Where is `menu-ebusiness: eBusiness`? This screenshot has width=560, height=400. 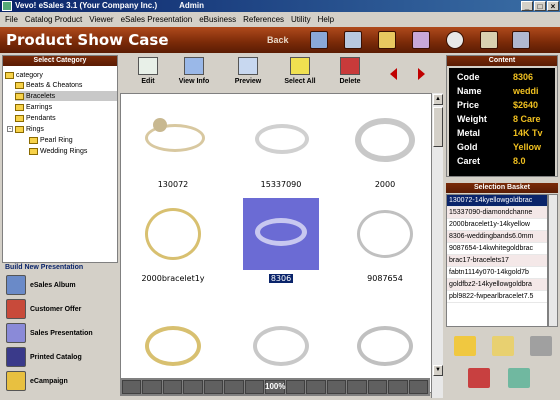 menu-ebusiness: eBusiness is located at coordinates (219, 19).